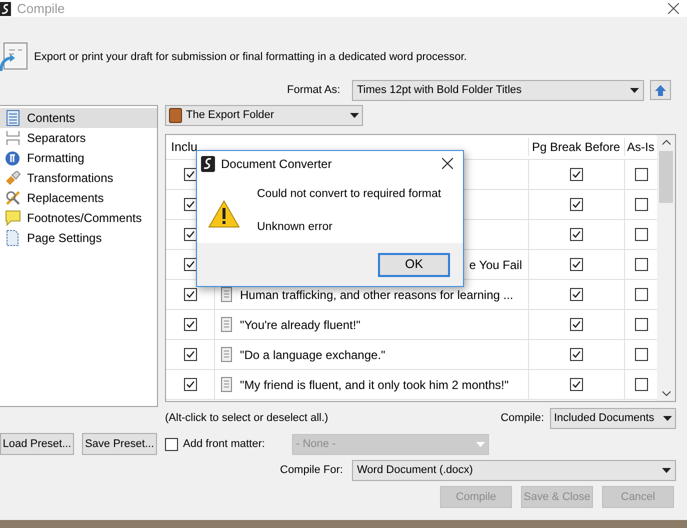  What do you see at coordinates (208, 164) in the screenshot?
I see `app-icon` at bounding box center [208, 164].